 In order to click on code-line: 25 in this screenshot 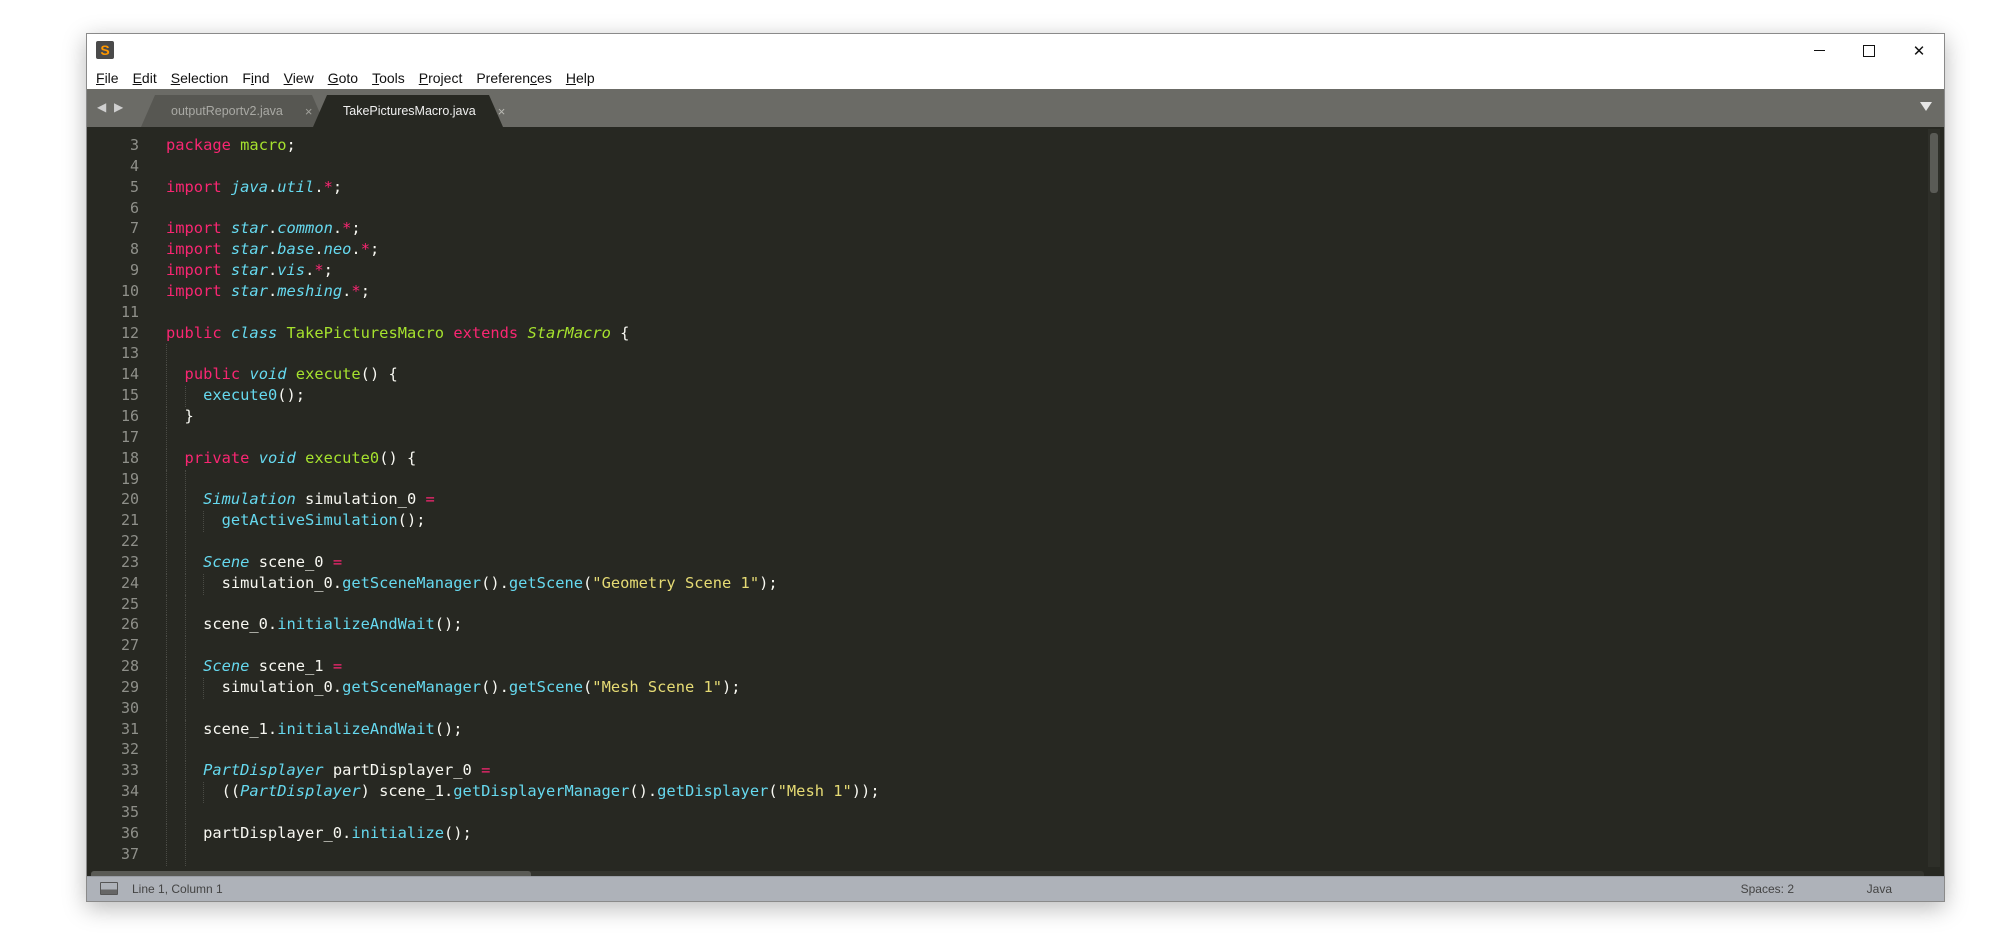, I will do `click(1003, 605)`.